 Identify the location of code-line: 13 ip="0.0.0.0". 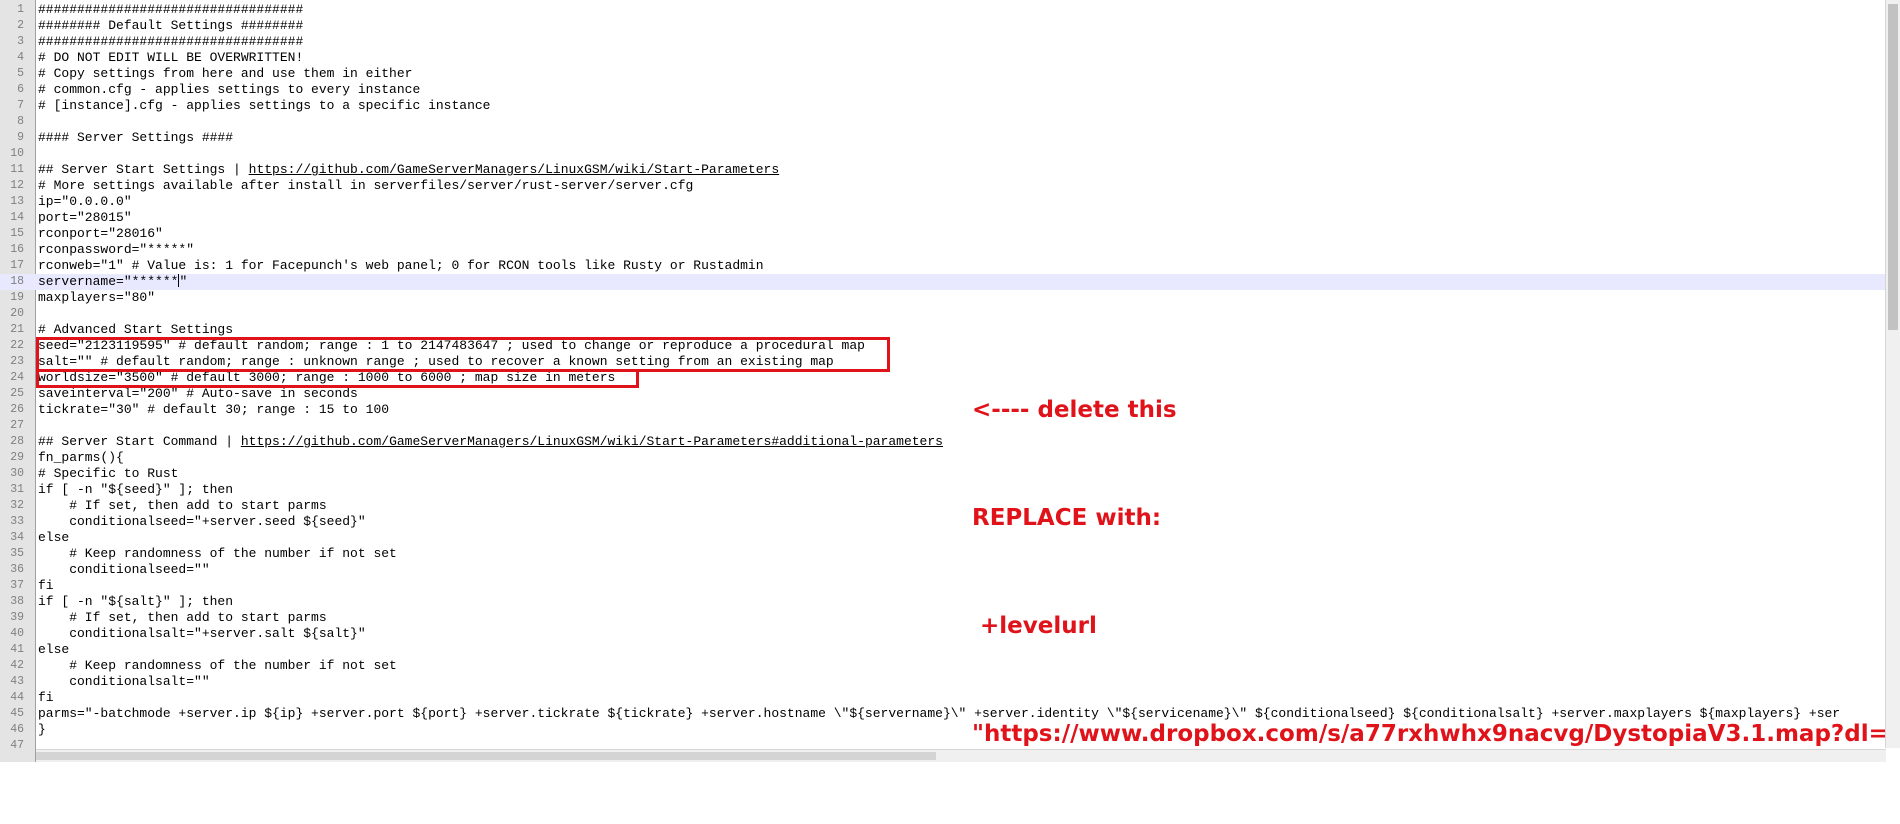
(944, 202).